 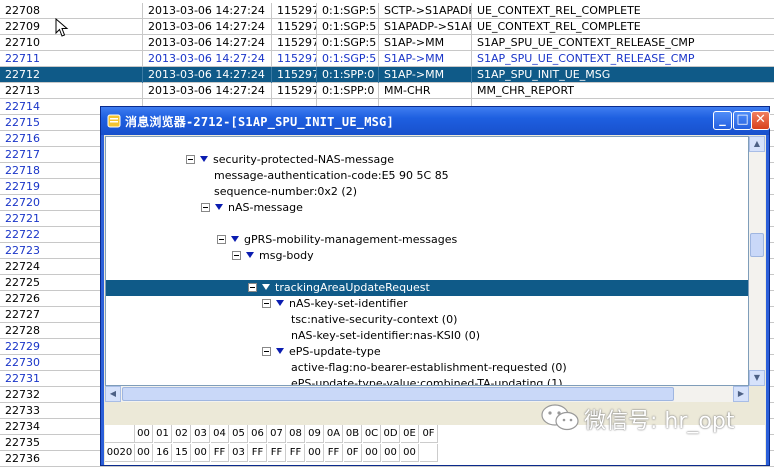 What do you see at coordinates (277, 434) in the screenshot?
I see `hex-column-header: 07` at bounding box center [277, 434].